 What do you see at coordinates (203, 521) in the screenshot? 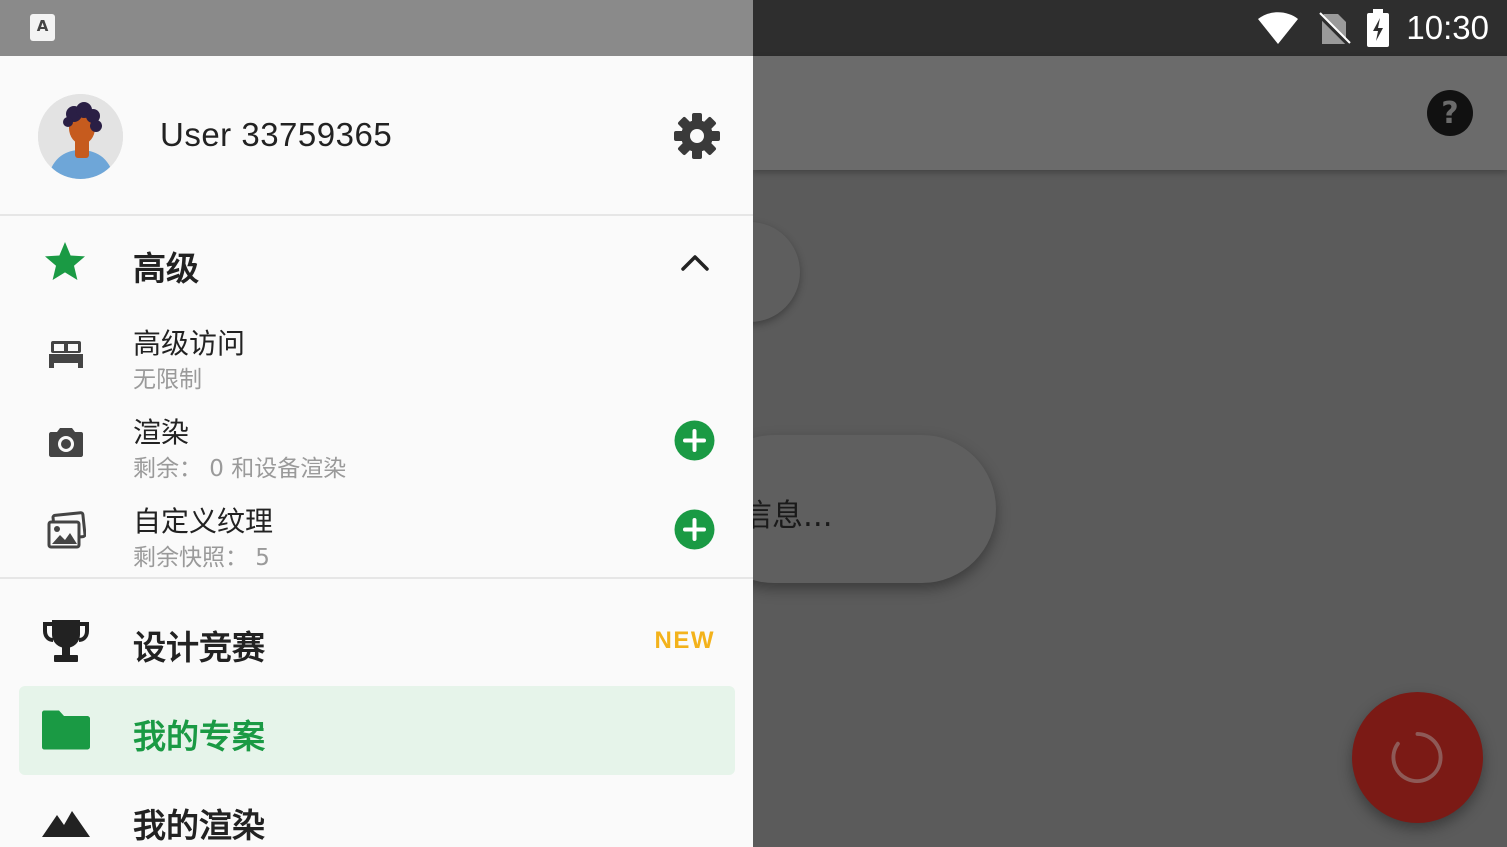
I see `custom-texture-label: 自定义纹理` at bounding box center [203, 521].